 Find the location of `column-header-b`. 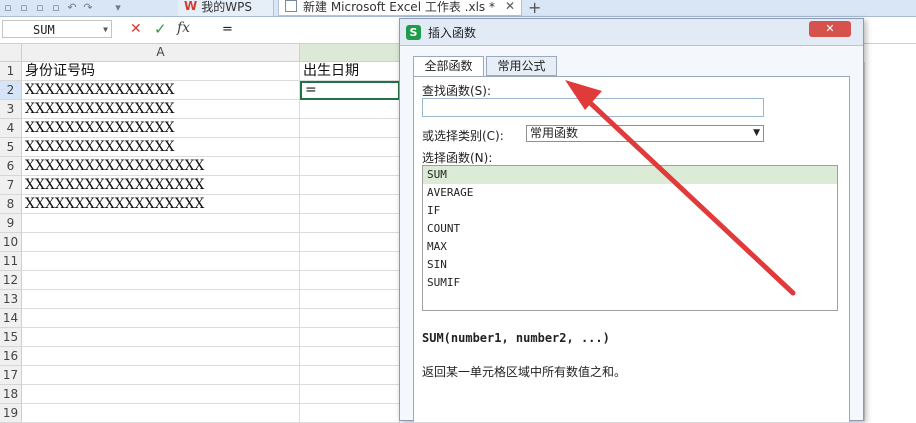

column-header-b is located at coordinates (350, 53).